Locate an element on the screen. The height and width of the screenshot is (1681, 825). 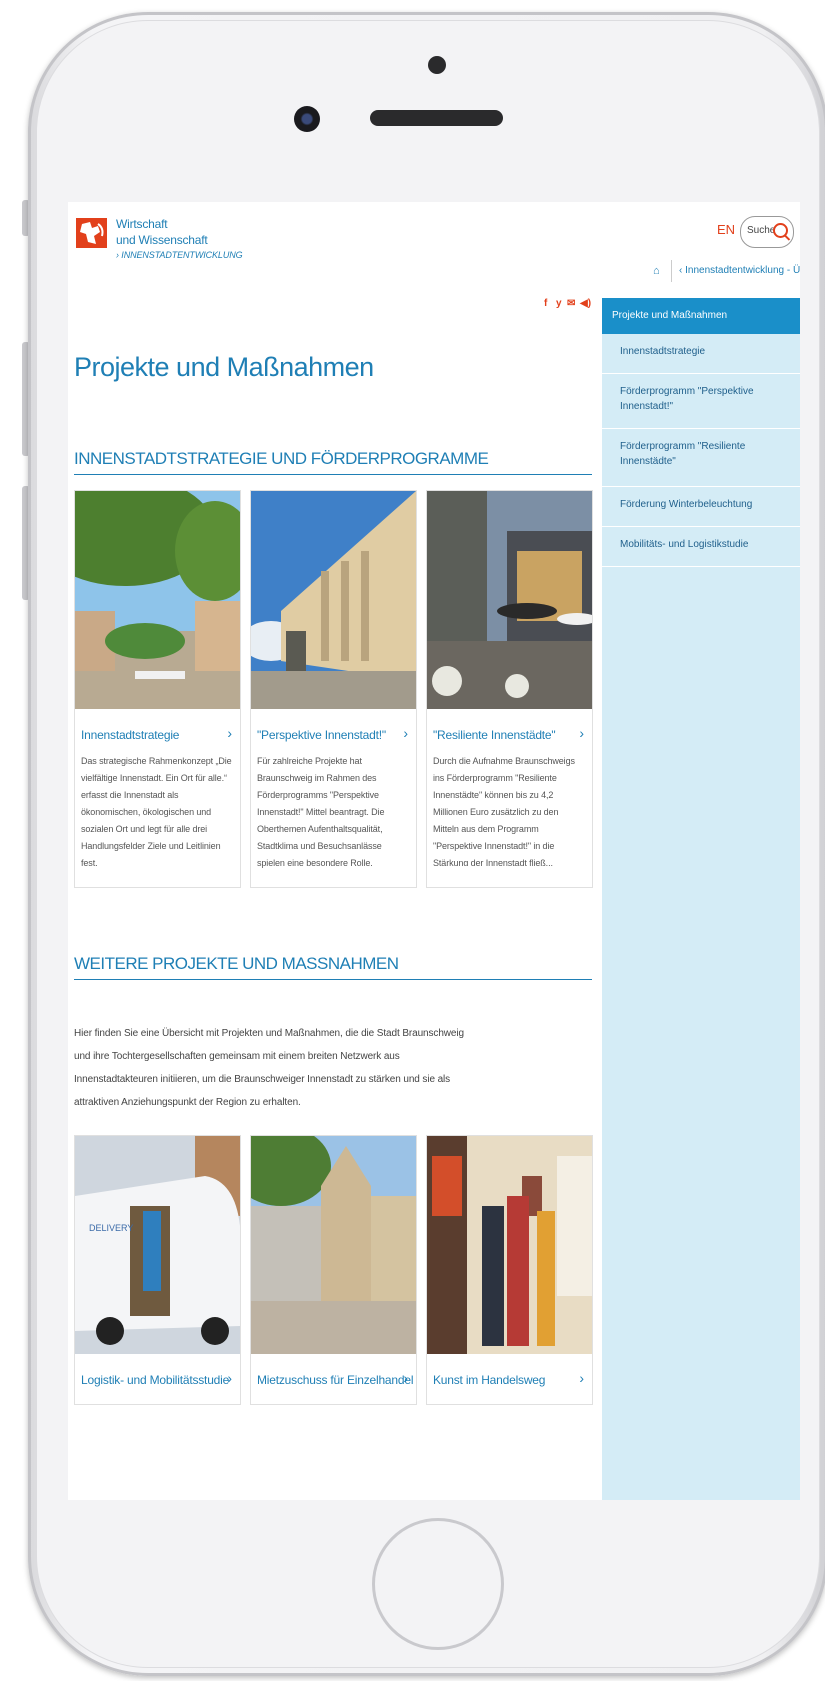
breadcrumb-divider is located at coordinates (671, 271).